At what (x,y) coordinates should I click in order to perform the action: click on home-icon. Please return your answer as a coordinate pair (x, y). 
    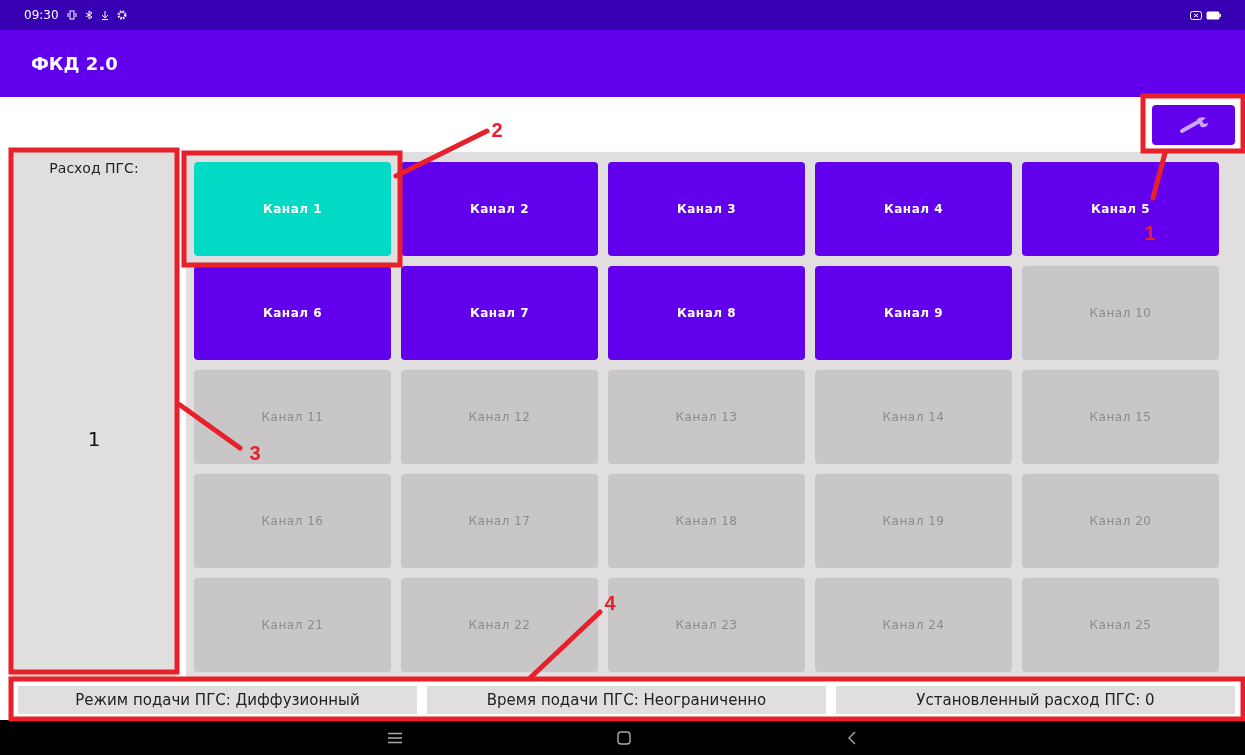
    Looking at the image, I should click on (624, 737).